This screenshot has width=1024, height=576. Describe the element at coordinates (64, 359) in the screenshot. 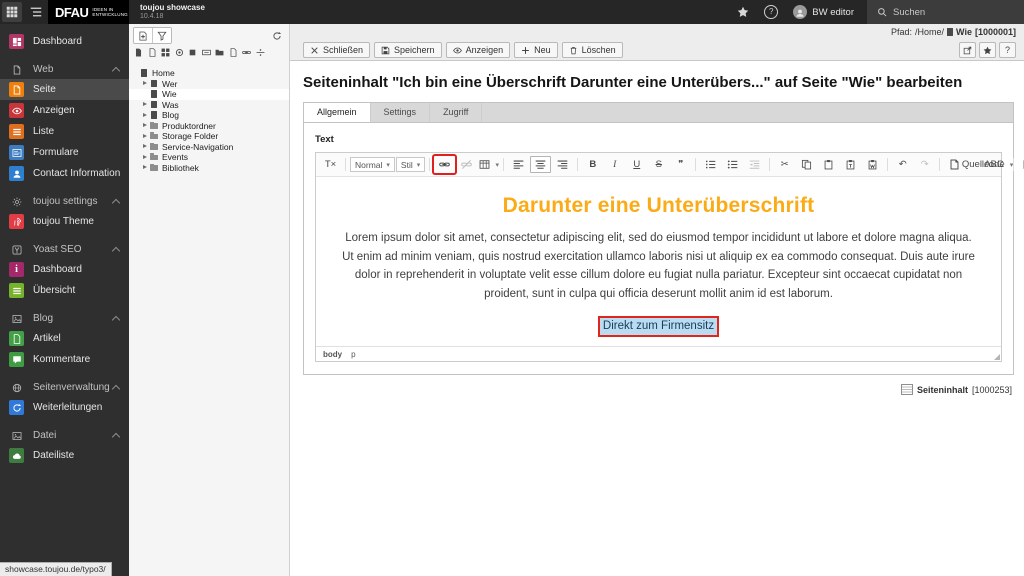

I see `sidebar-item-kommentare: Kommentare` at that location.